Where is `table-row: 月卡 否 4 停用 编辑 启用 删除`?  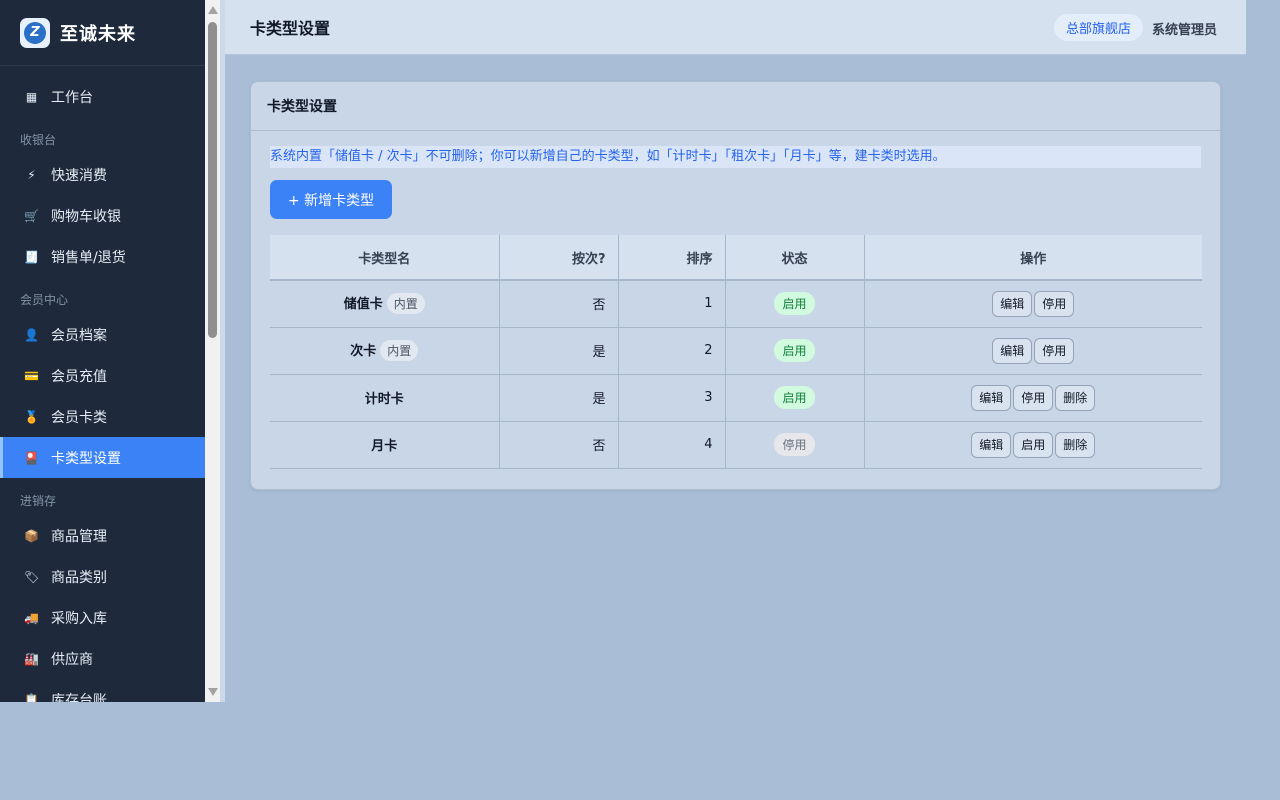 table-row: 月卡 否 4 停用 编辑 启用 删除 is located at coordinates (736, 445).